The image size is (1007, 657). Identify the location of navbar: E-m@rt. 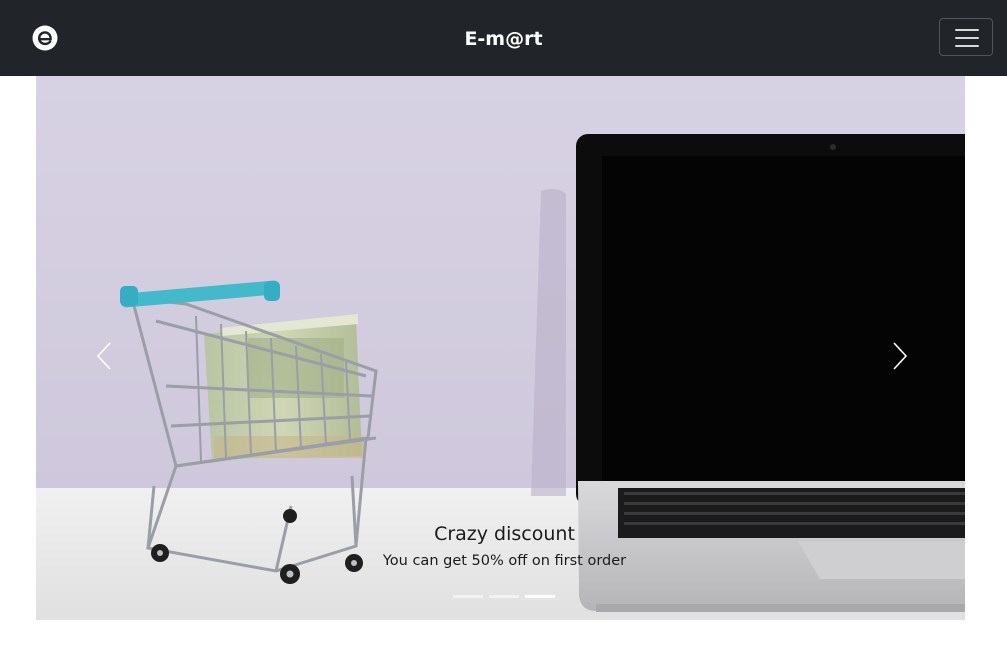
(503, 38).